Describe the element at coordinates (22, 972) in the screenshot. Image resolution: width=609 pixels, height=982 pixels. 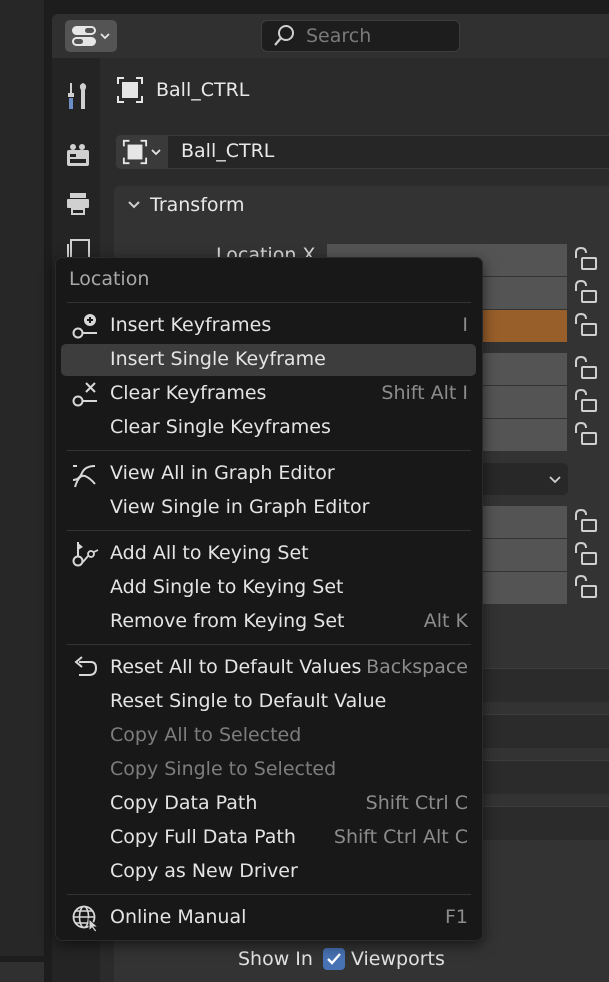
I see `left-editor-footer` at that location.